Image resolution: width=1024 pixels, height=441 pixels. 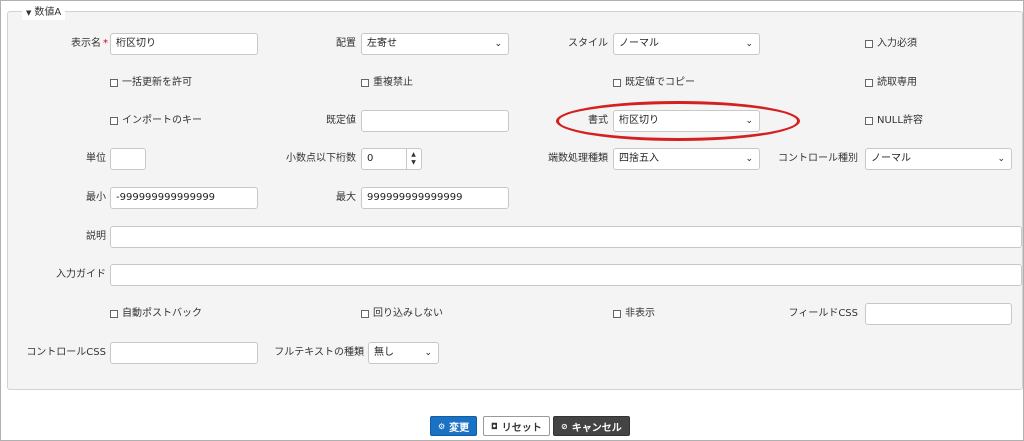 What do you see at coordinates (596, 428) in the screenshot?
I see `cancel-button-label: キャンセル` at bounding box center [596, 428].